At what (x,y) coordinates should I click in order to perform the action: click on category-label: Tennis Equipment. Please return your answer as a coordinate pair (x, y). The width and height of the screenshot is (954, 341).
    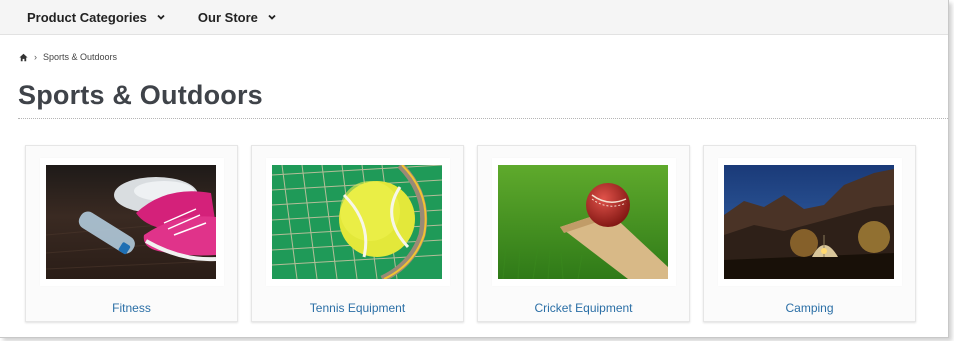
    Looking at the image, I should click on (357, 308).